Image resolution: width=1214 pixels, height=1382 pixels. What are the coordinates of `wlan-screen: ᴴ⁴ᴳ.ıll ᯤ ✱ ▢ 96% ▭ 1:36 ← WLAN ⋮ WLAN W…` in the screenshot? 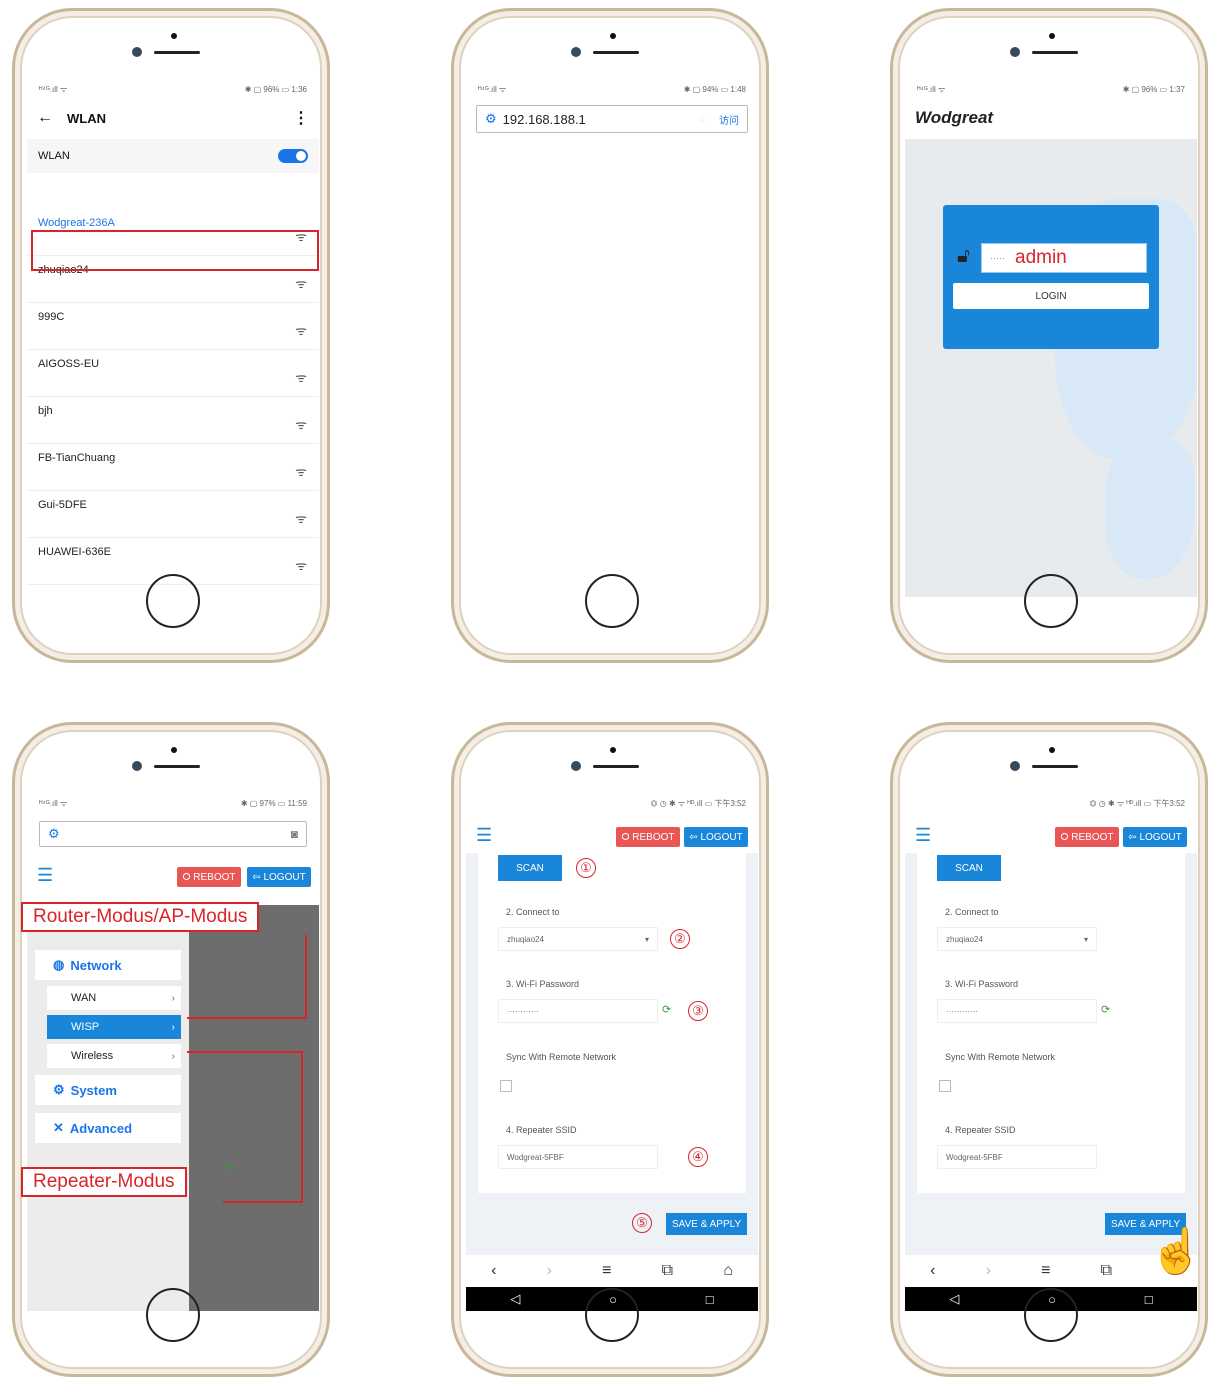 It's located at (173, 339).